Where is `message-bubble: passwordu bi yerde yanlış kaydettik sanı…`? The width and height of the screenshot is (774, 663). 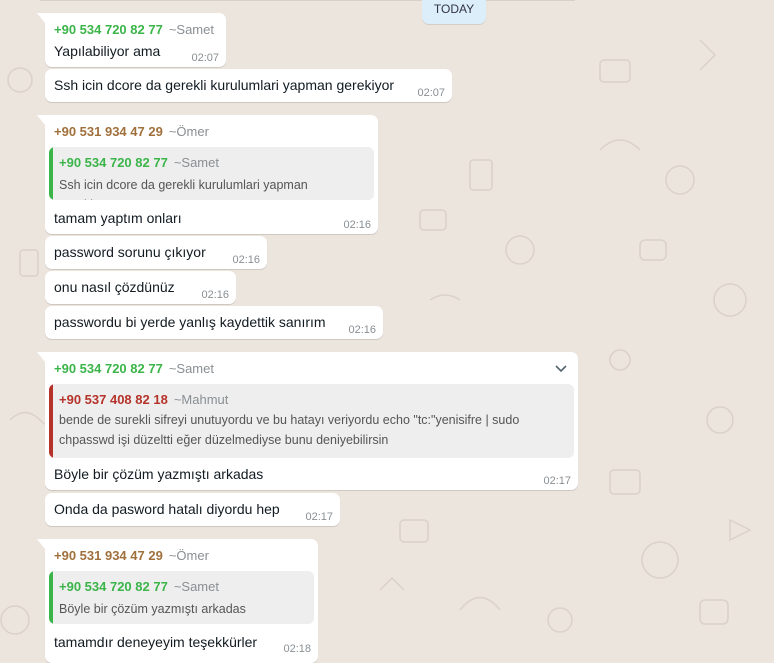 message-bubble: passwordu bi yerde yanlış kaydettik sanı… is located at coordinates (214, 322).